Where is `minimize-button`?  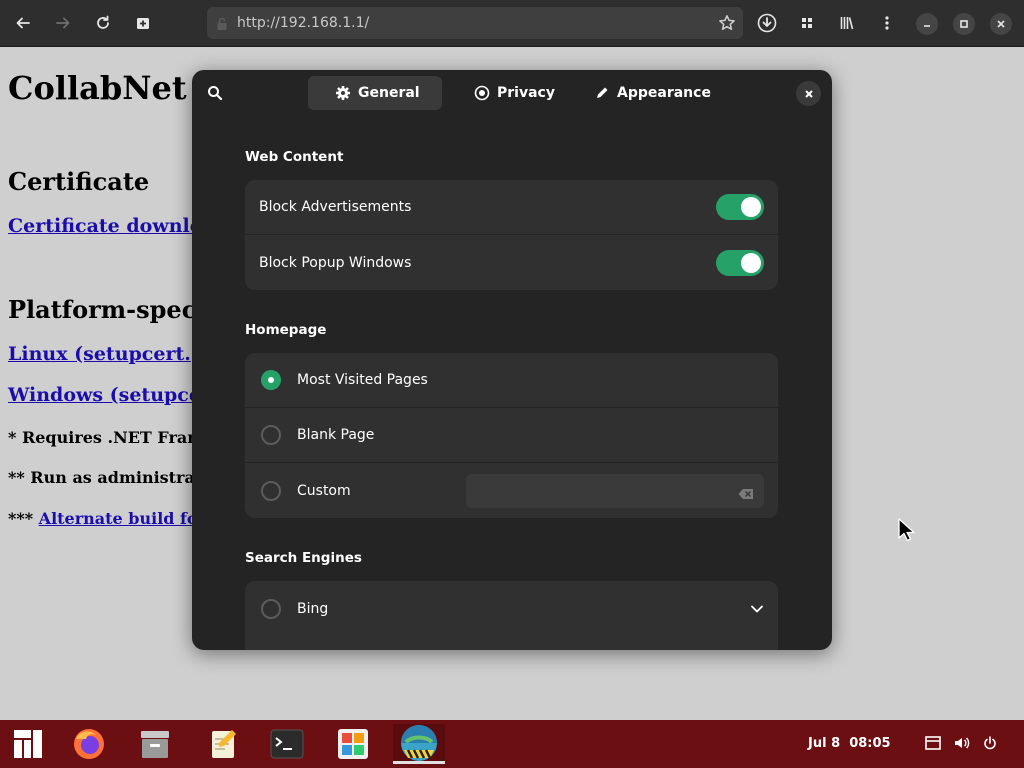 minimize-button is located at coordinates (927, 24).